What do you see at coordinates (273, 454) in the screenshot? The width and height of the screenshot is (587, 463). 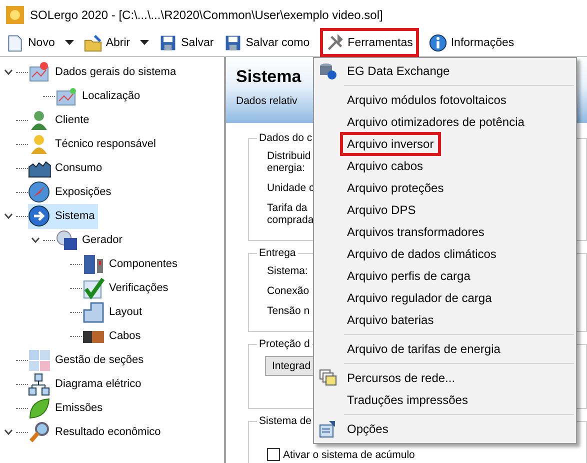 I see `checkbox` at bounding box center [273, 454].